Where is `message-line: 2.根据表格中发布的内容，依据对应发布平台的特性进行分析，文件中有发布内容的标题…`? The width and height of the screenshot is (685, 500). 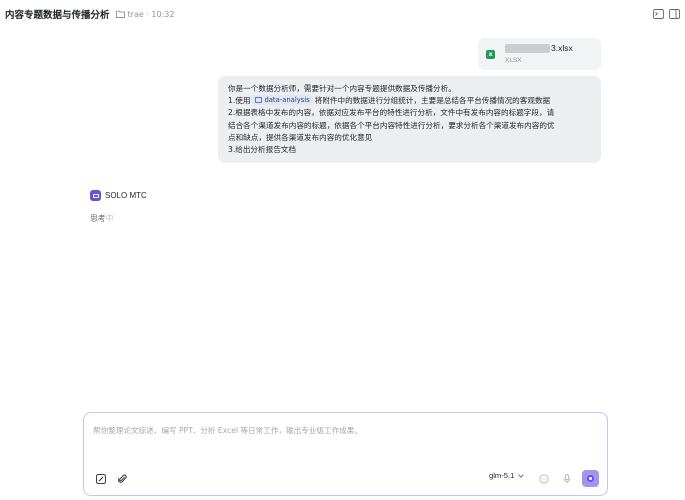
message-line: 2.根据表格中发布的内容，依据对应发布平台的特性进行分析，文件中有发布内容的标题… is located at coordinates (391, 113).